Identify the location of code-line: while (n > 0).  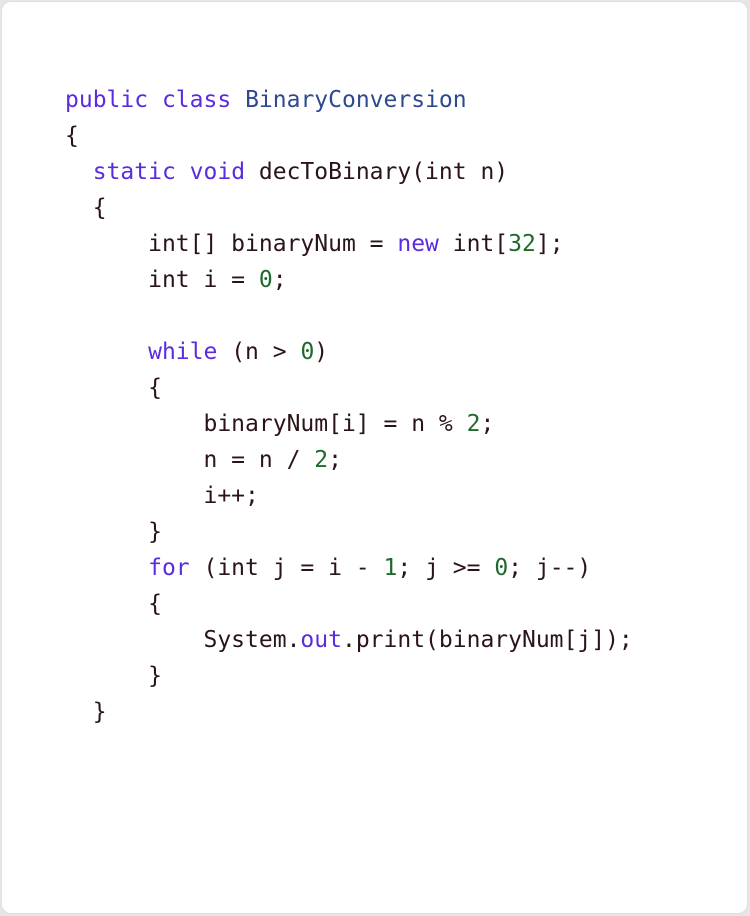
(349, 352).